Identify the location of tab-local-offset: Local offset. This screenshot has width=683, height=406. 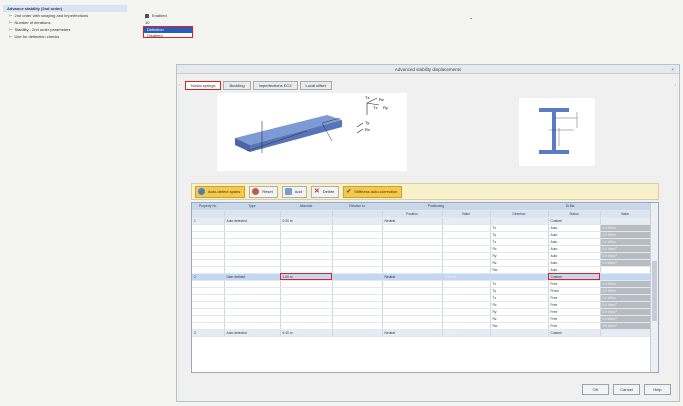
(315, 85).